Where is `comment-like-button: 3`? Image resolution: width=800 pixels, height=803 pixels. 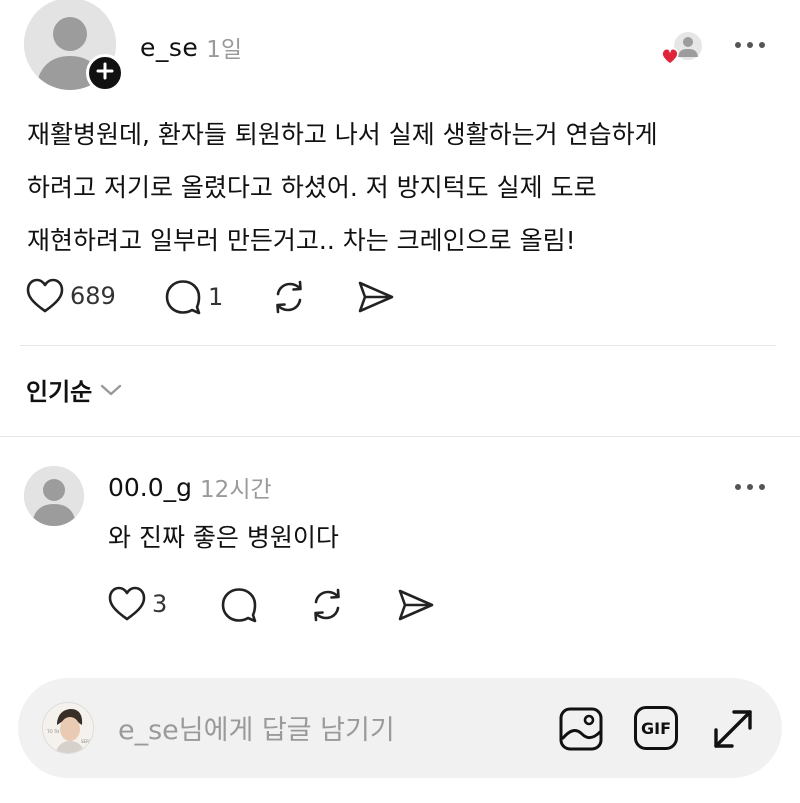 comment-like-button: 3 is located at coordinates (137, 604).